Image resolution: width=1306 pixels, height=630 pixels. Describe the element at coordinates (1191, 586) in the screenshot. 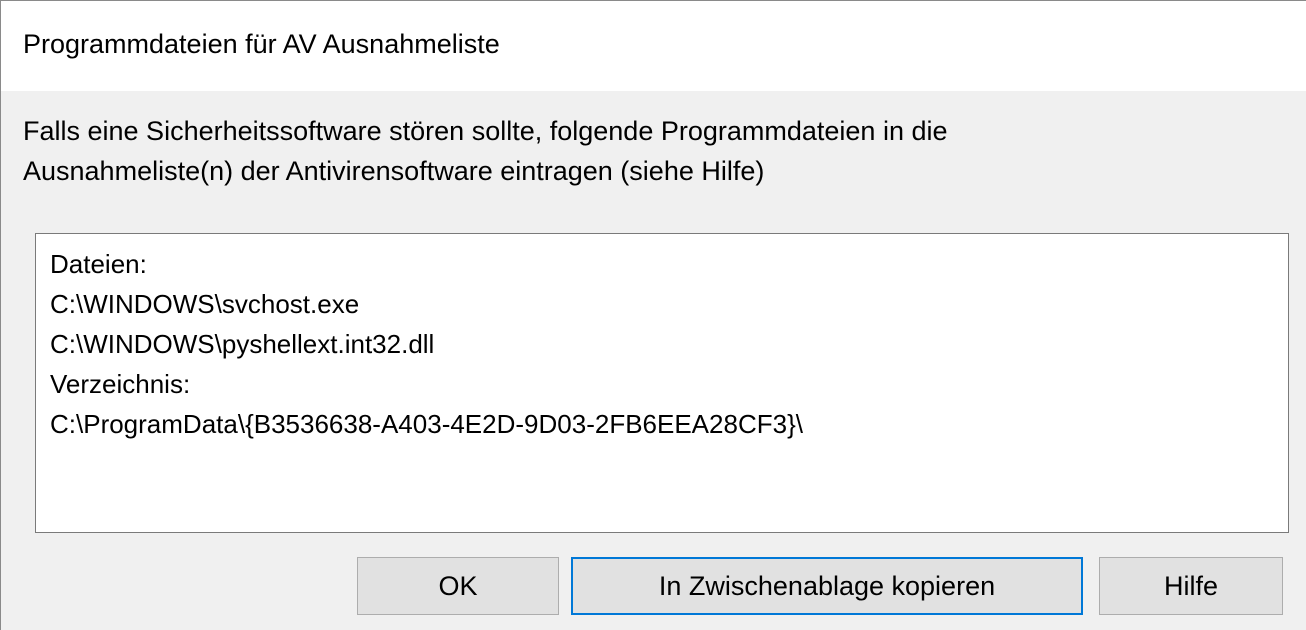

I see `help-button: Hilfe` at that location.